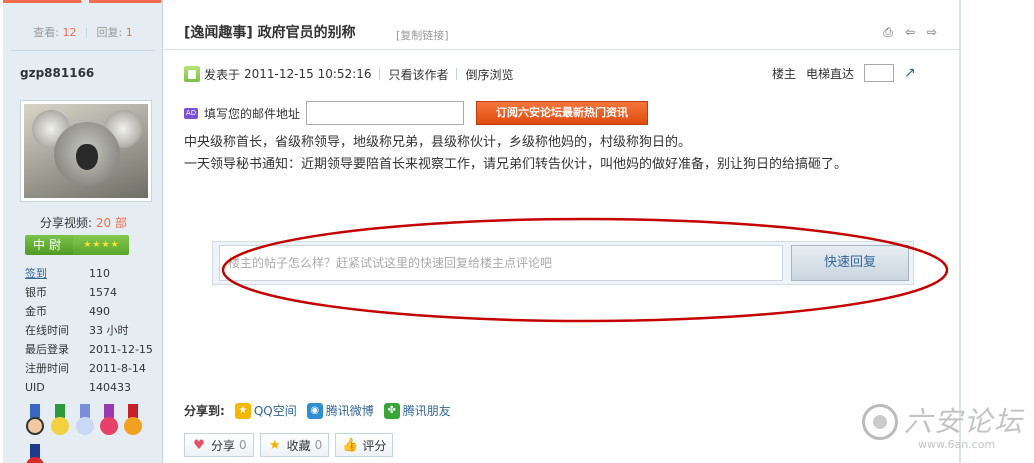 The width and height of the screenshot is (1034, 463). What do you see at coordinates (36, 311) in the screenshot?
I see `info-key: 金币` at bounding box center [36, 311].